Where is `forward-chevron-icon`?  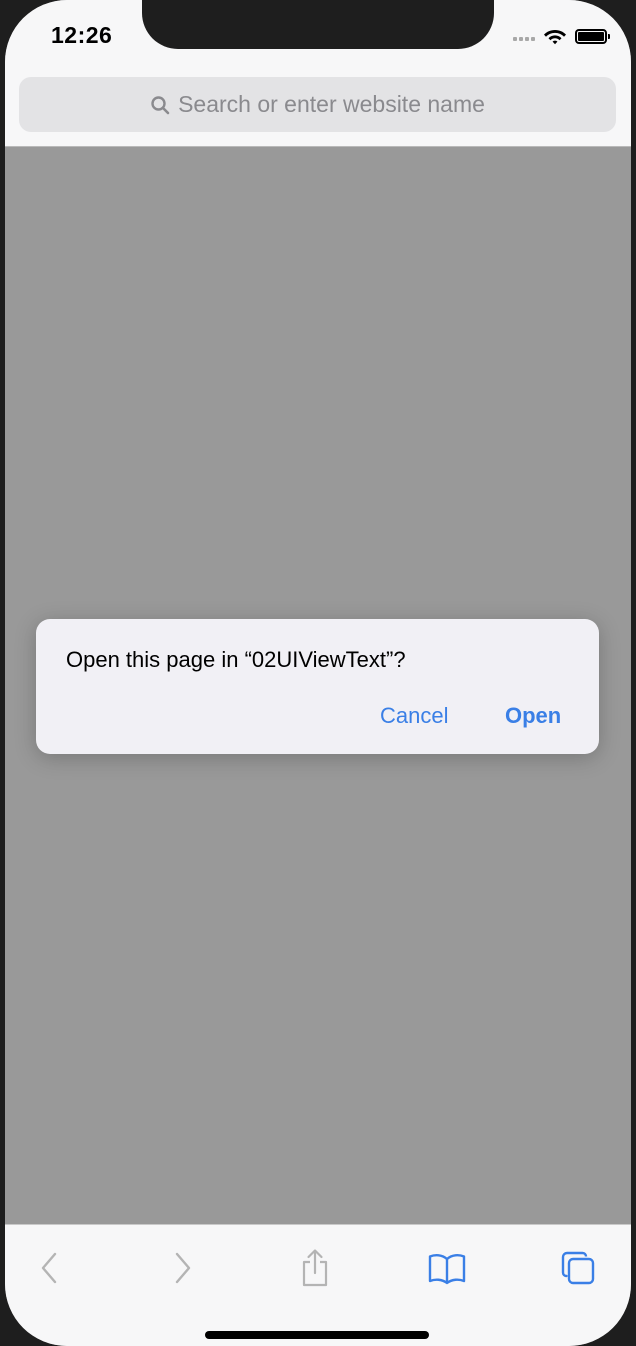 forward-chevron-icon is located at coordinates (183, 1268).